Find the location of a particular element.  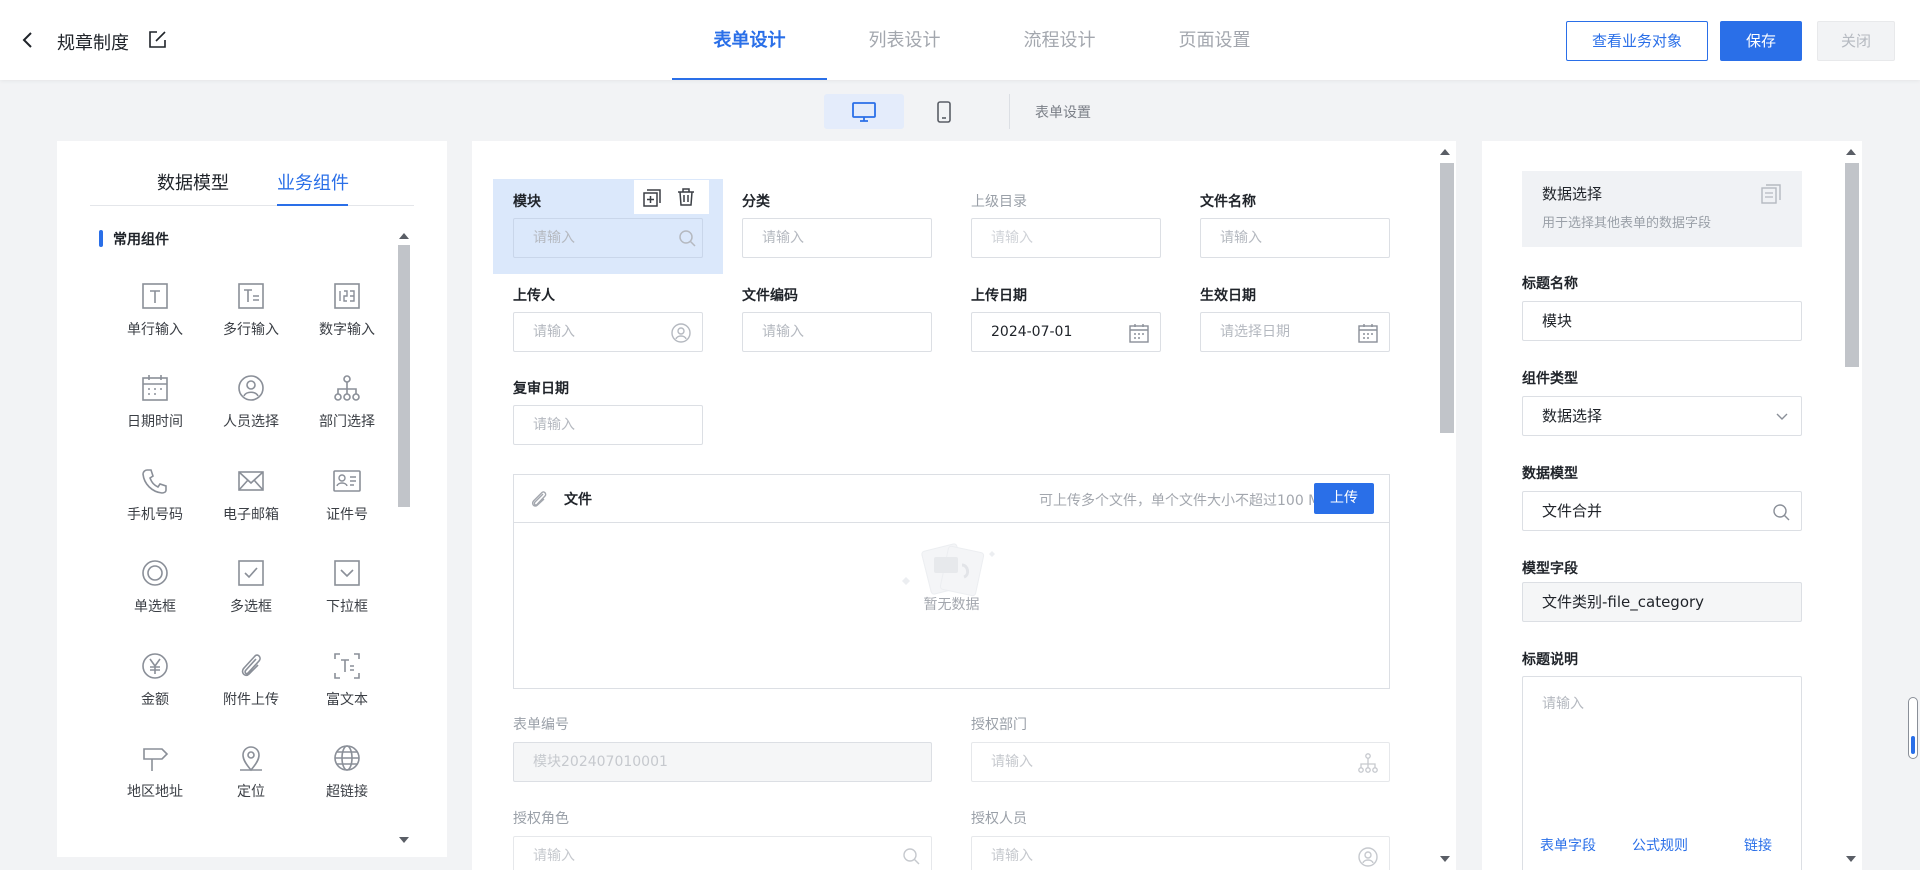

component-radio: 单选框 is located at coordinates (155, 598).